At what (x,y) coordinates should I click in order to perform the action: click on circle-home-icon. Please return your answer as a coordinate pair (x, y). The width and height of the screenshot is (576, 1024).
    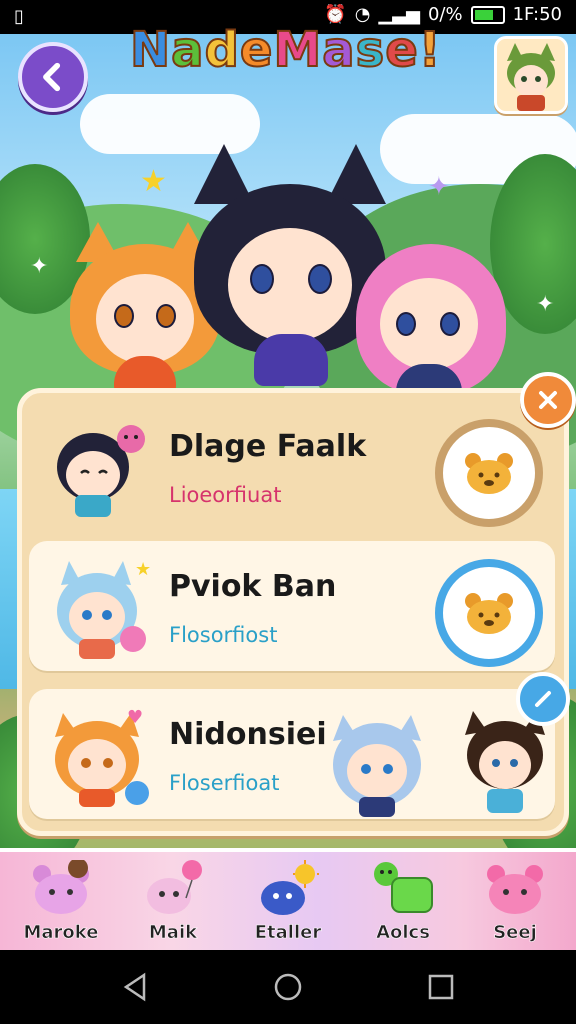
    Looking at the image, I should click on (288, 987).